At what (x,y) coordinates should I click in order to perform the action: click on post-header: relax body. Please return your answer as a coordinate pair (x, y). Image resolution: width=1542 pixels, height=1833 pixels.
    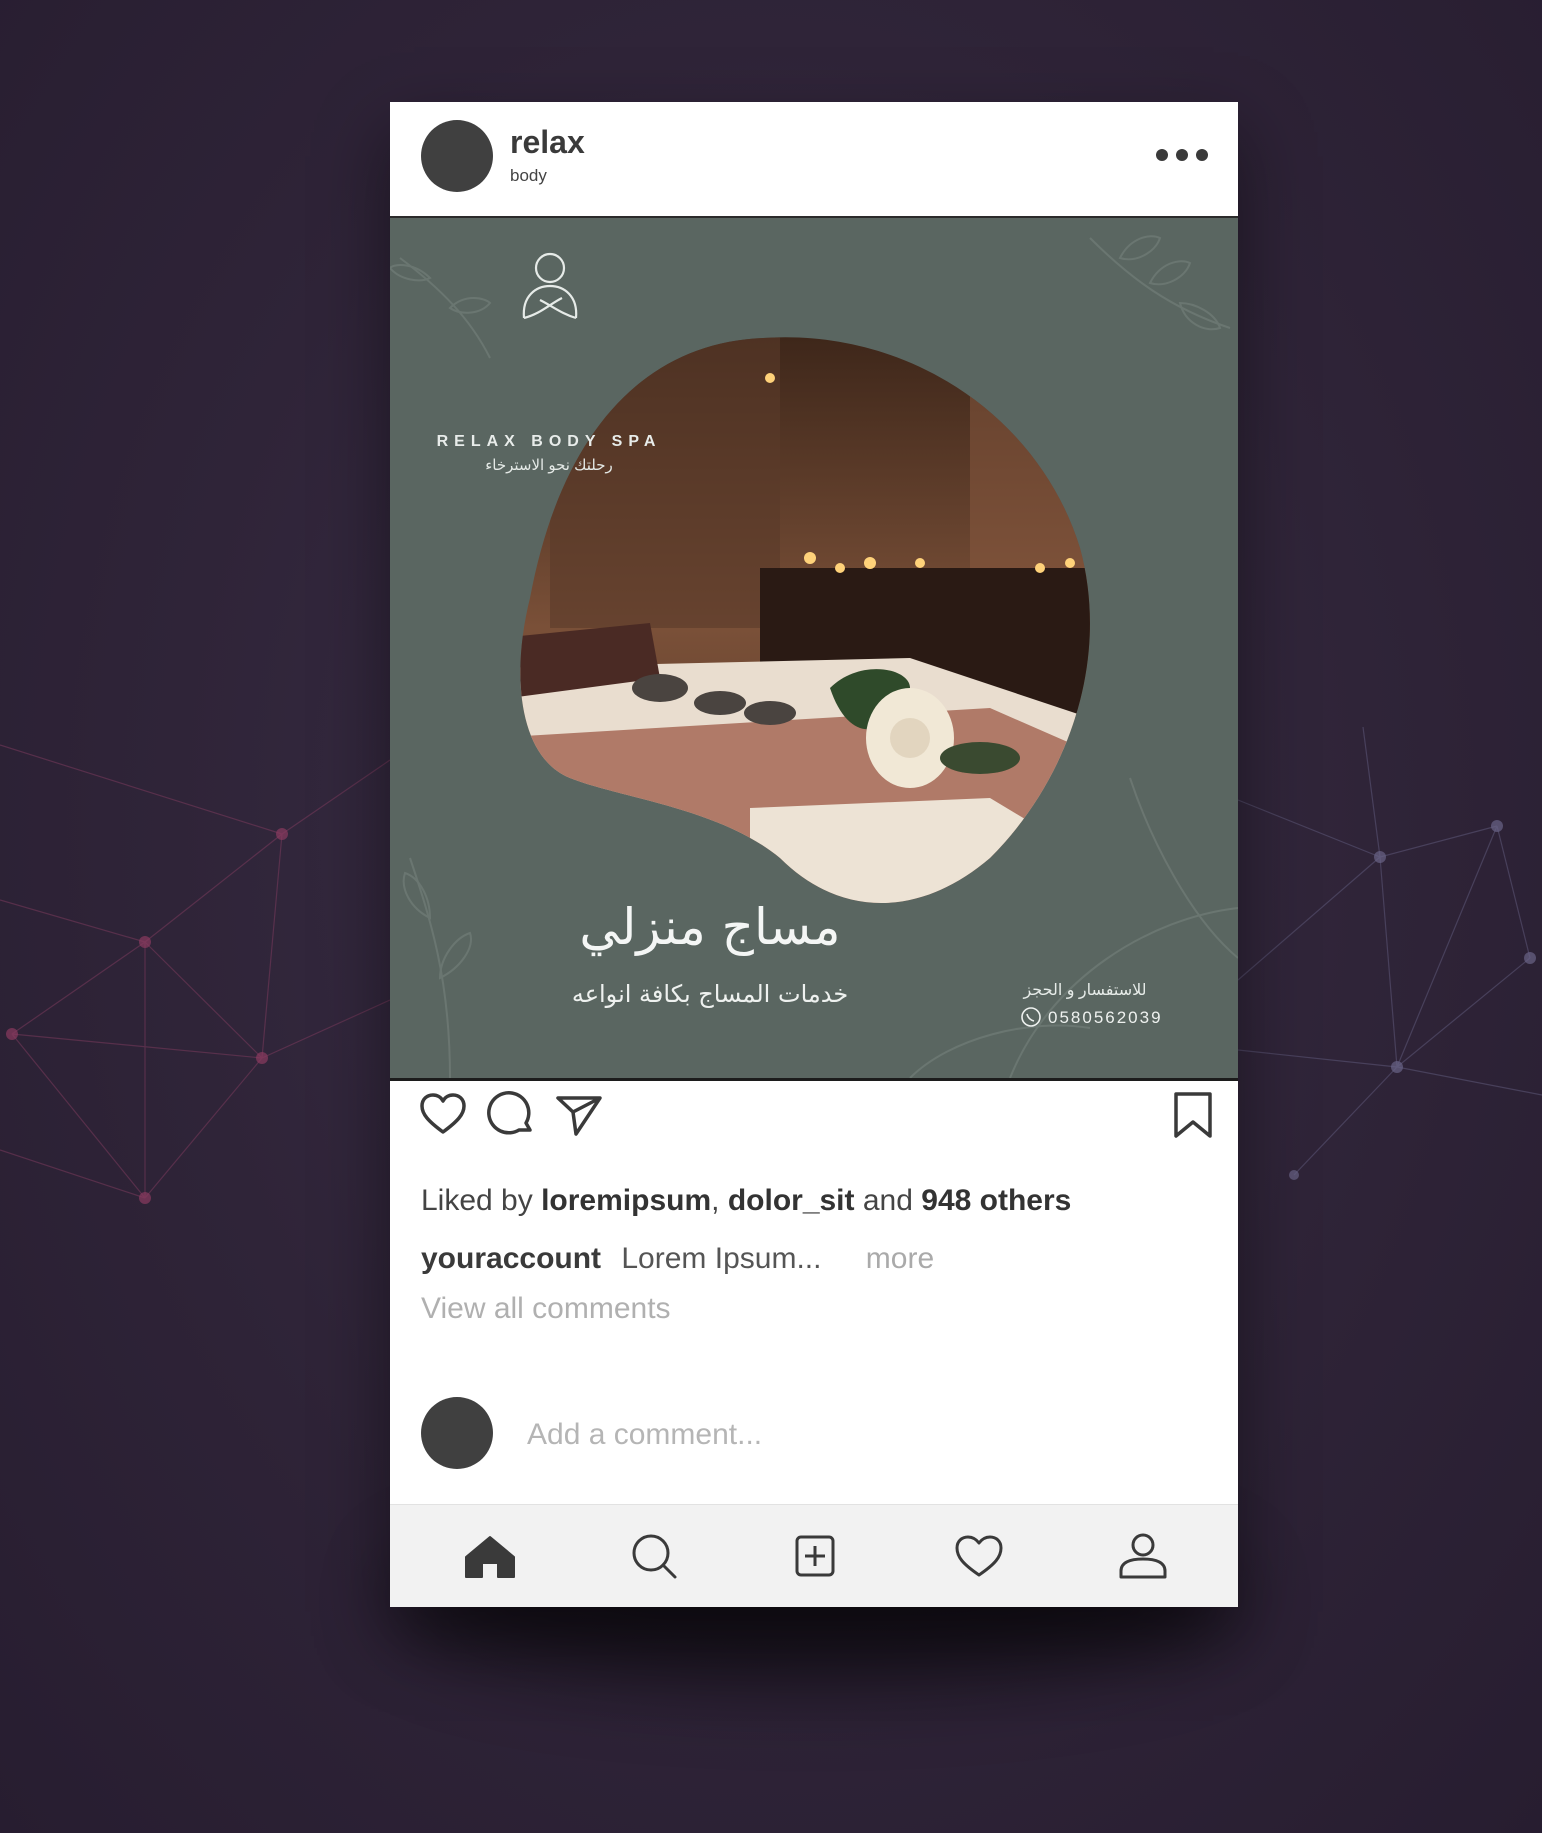
    Looking at the image, I should click on (814, 158).